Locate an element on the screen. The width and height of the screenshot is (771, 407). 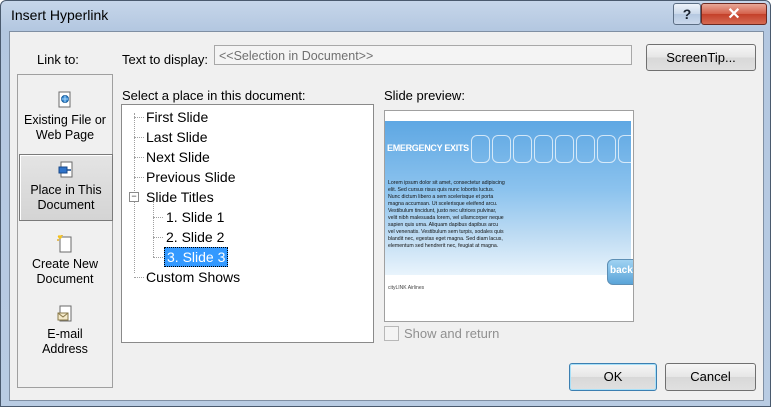
link-to-create-new-line1: Create New is located at coordinates (65, 264).